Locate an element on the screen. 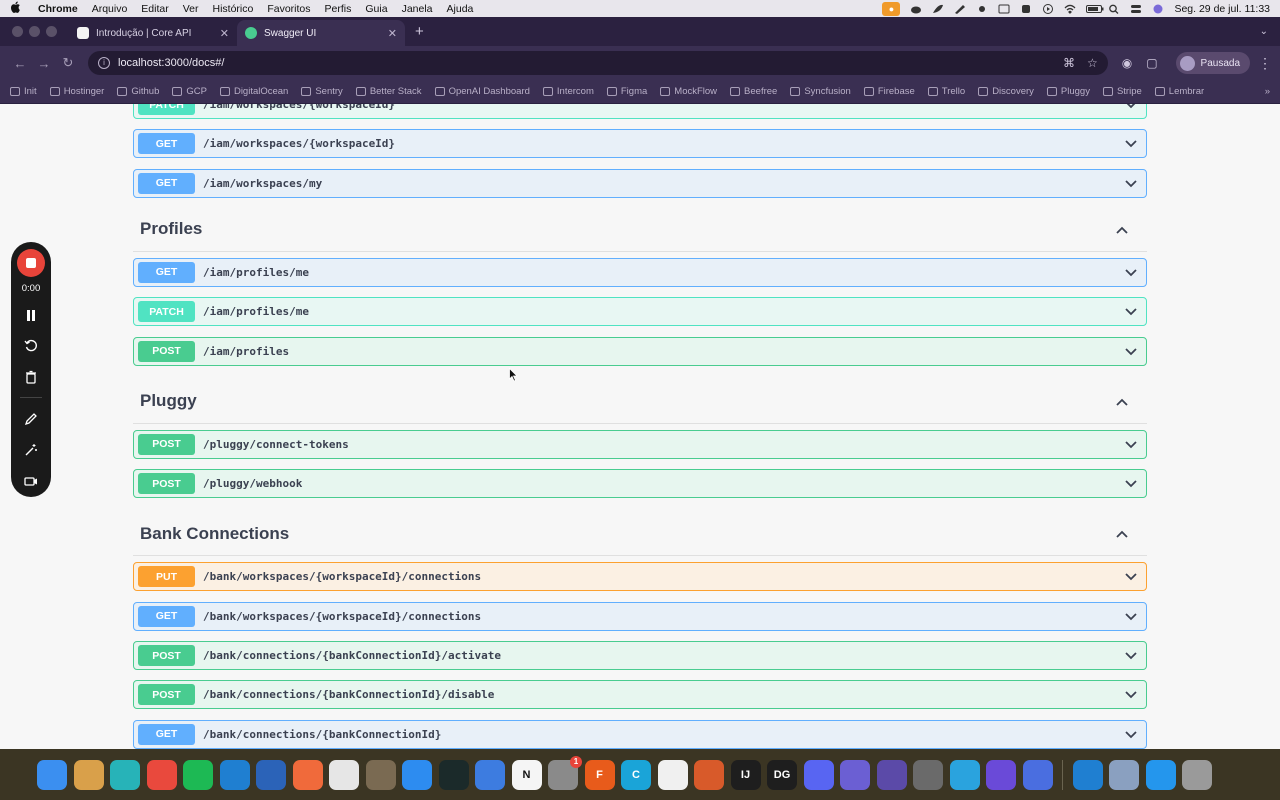  tag-section-pluggy: Pluggy is located at coordinates (640, 402).